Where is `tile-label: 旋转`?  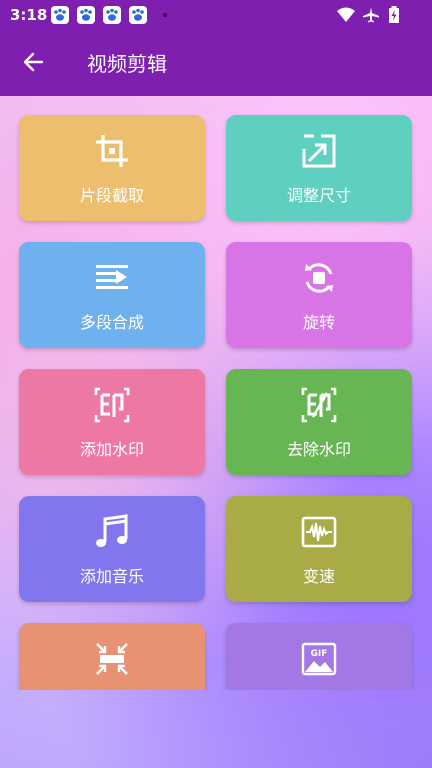 tile-label: 旋转 is located at coordinates (318, 322).